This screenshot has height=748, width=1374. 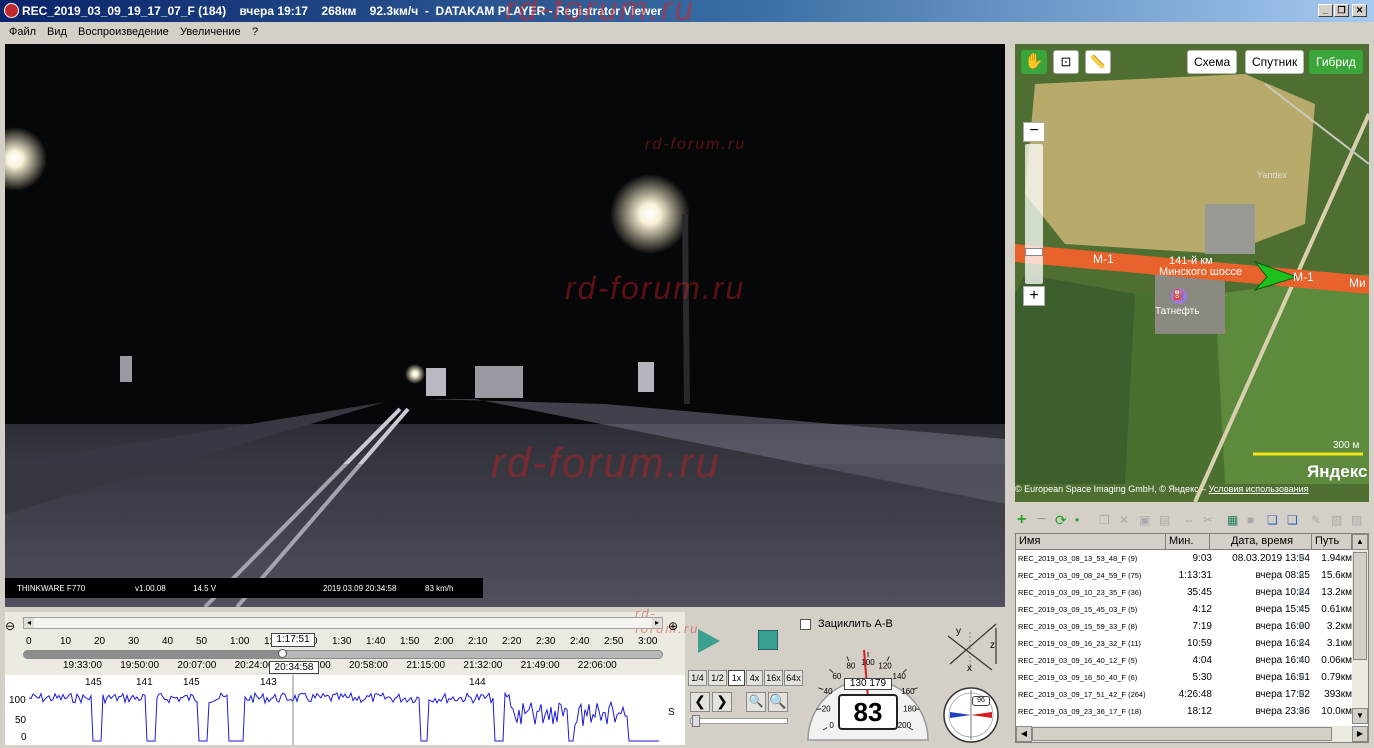 What do you see at coordinates (1189, 520) in the screenshot?
I see `link-icon: ⇔` at bounding box center [1189, 520].